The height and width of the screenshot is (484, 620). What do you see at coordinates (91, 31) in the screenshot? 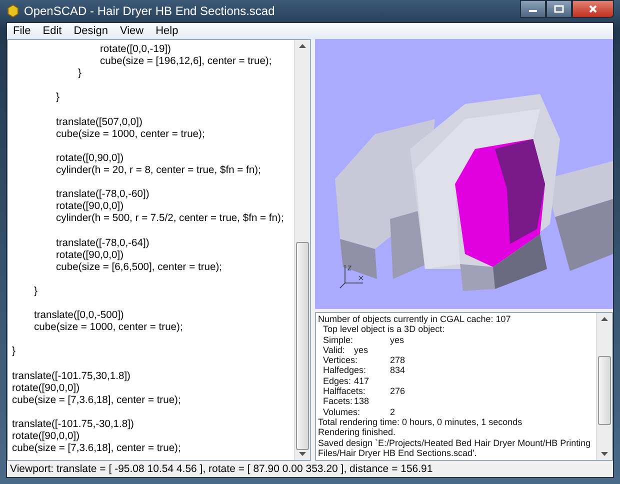
I see `menu-item: Design` at bounding box center [91, 31].